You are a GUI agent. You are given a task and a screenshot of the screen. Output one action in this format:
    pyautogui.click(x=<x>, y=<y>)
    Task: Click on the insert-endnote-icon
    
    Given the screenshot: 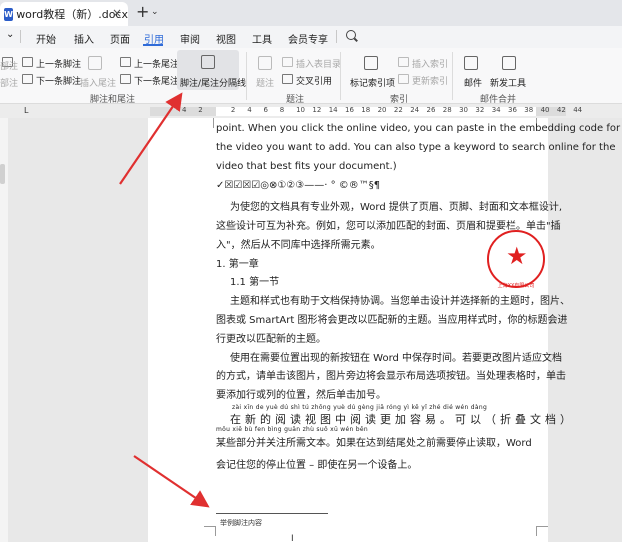 What is the action you would take?
    pyautogui.click(x=95, y=63)
    